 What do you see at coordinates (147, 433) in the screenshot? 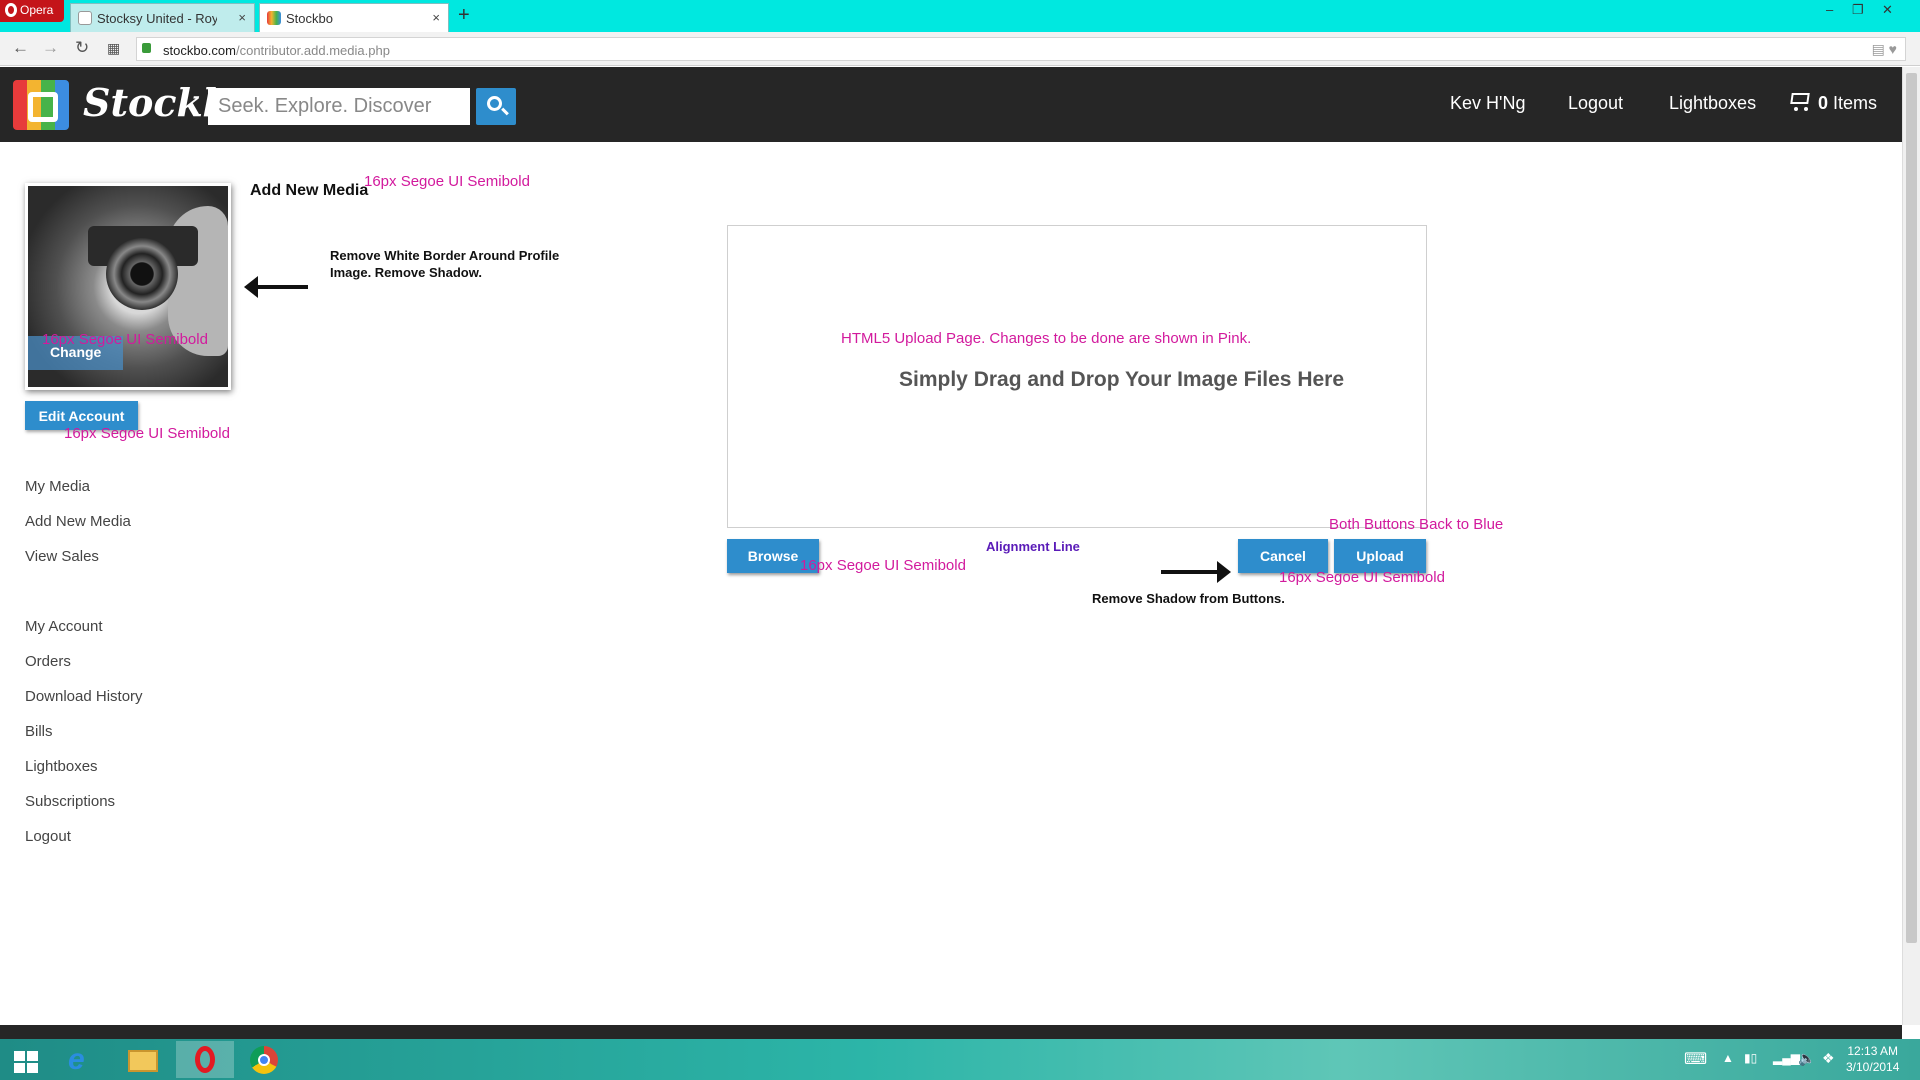
I see `annotation-edit-font: 16px Segoe UI Semibold` at bounding box center [147, 433].